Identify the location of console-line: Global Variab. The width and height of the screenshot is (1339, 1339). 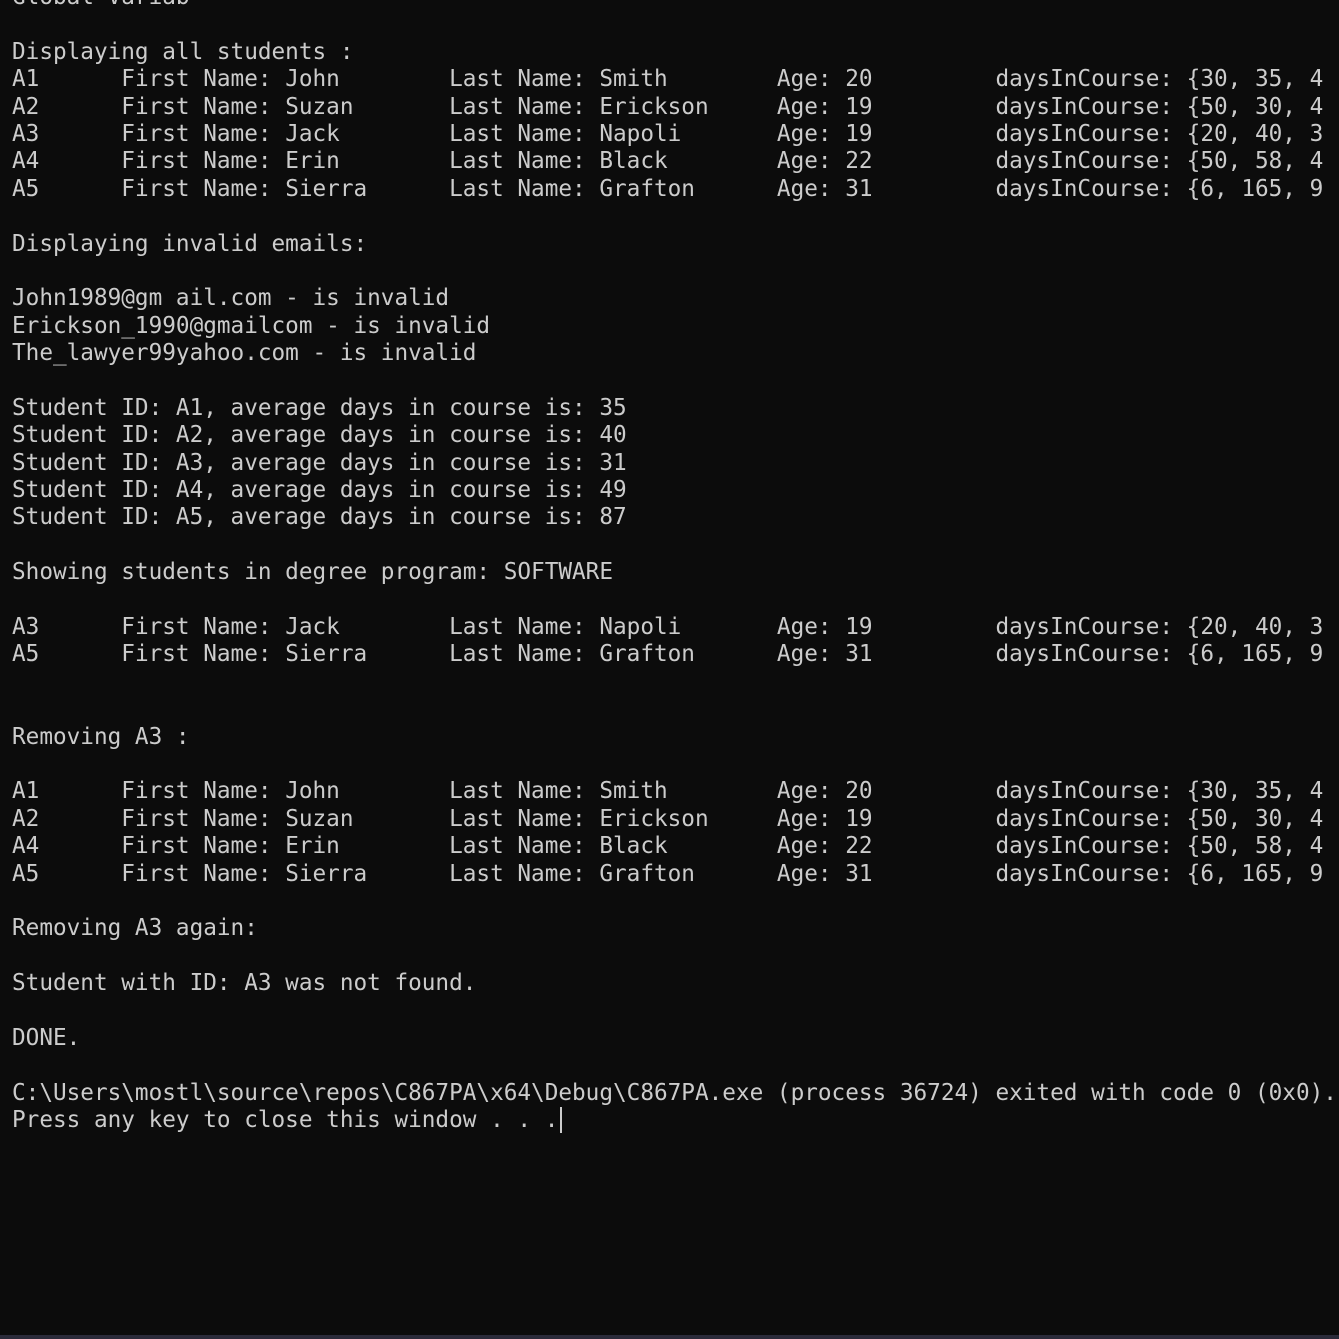
(674, 5).